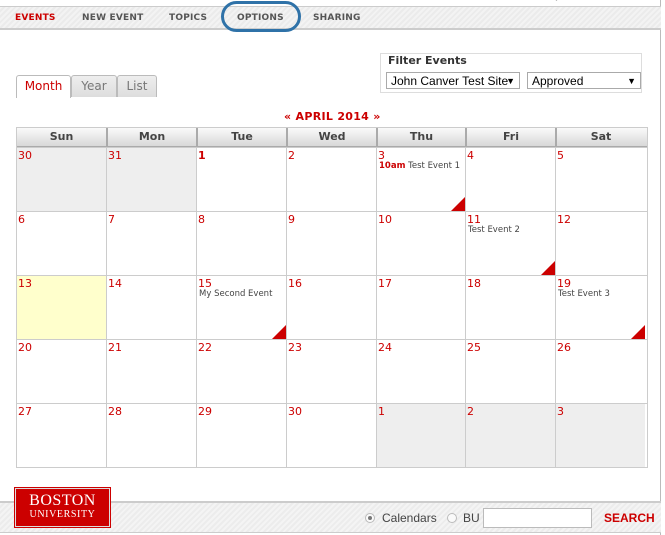  Describe the element at coordinates (332, 116) in the screenshot. I see `month-navigation: « APRIL 2014 »` at that location.